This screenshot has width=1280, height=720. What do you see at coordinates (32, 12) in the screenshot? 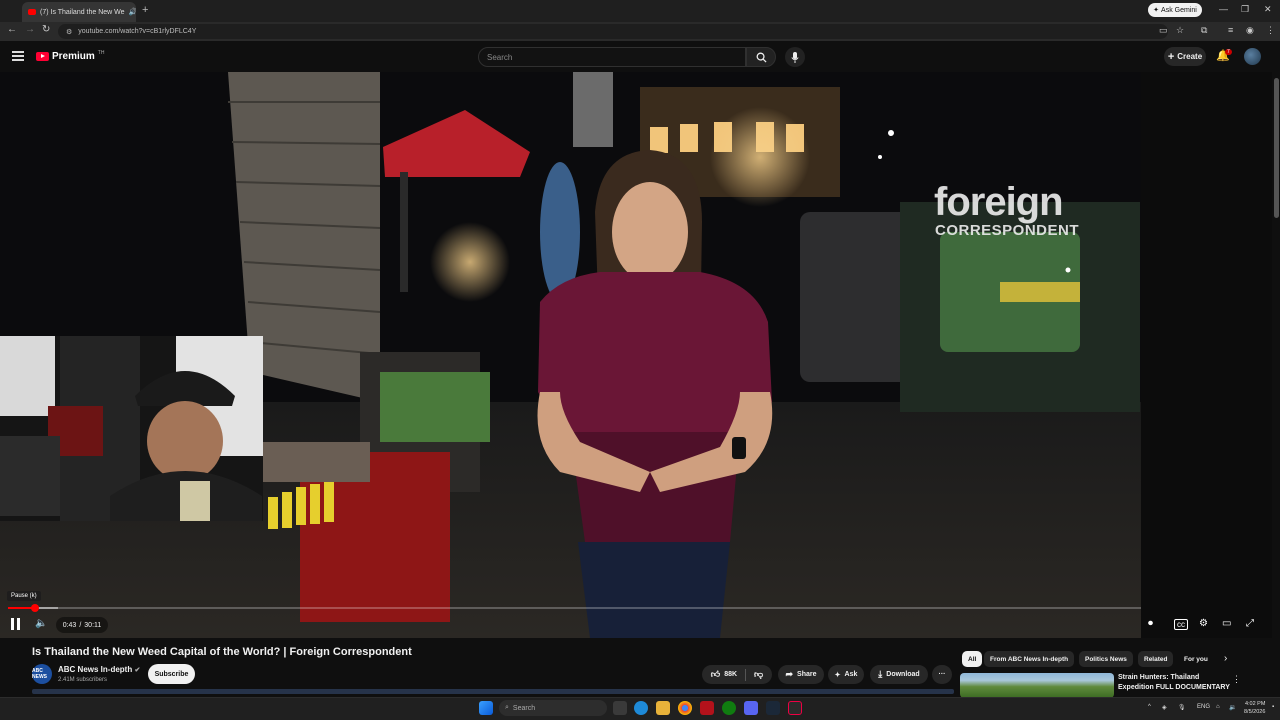
I see `youtube-favicon-icon` at bounding box center [32, 12].